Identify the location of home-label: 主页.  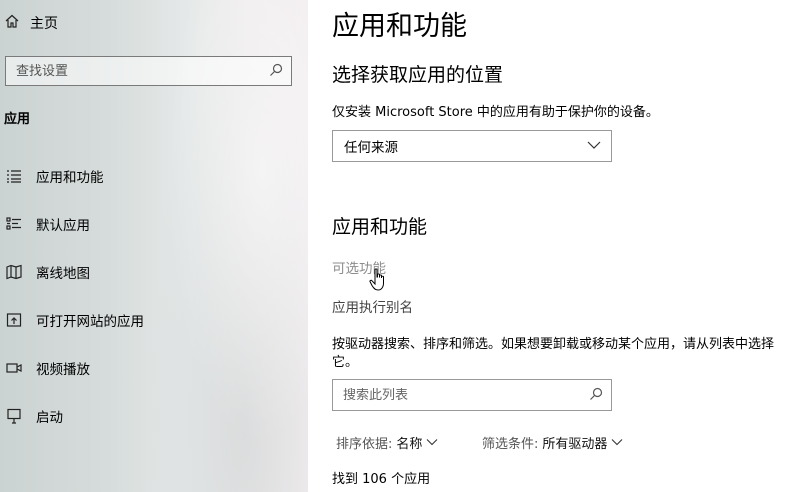
(44, 24).